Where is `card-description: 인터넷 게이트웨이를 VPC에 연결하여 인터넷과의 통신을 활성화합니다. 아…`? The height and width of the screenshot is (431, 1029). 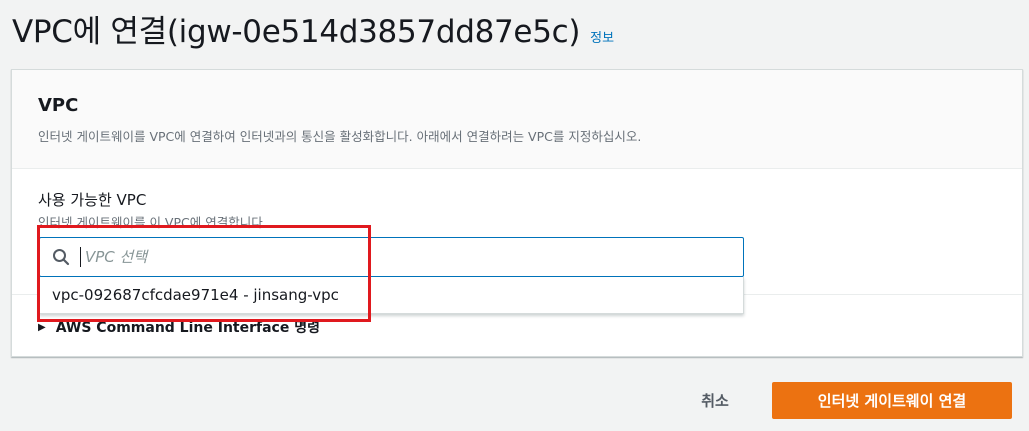 card-description: 인터넷 게이트웨이를 VPC에 연결하여 인터넷과의 통신을 활성화합니다. 아… is located at coordinates (340, 136).